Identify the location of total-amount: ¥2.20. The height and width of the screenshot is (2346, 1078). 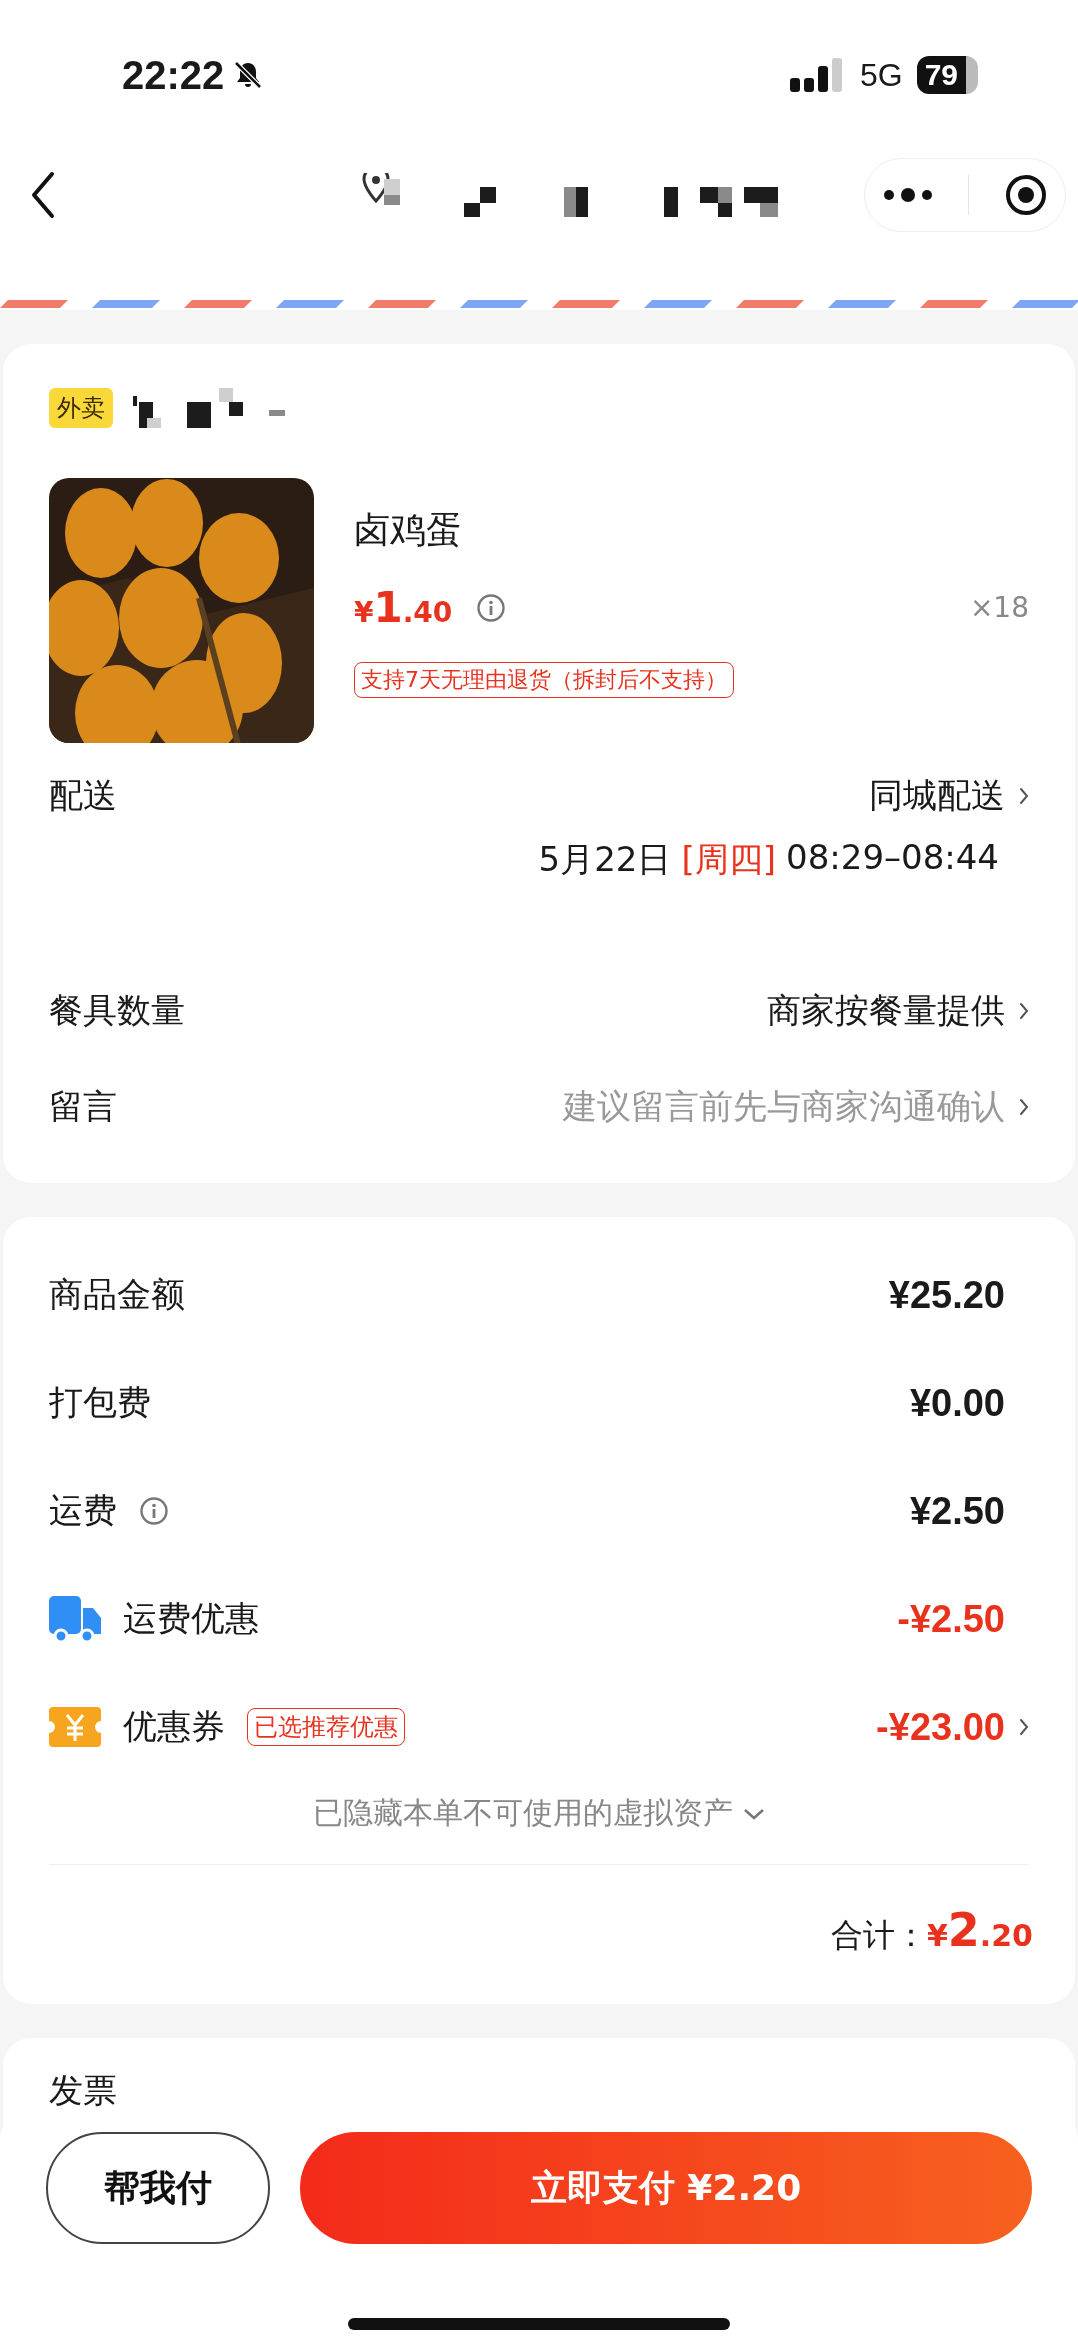
(979, 1930).